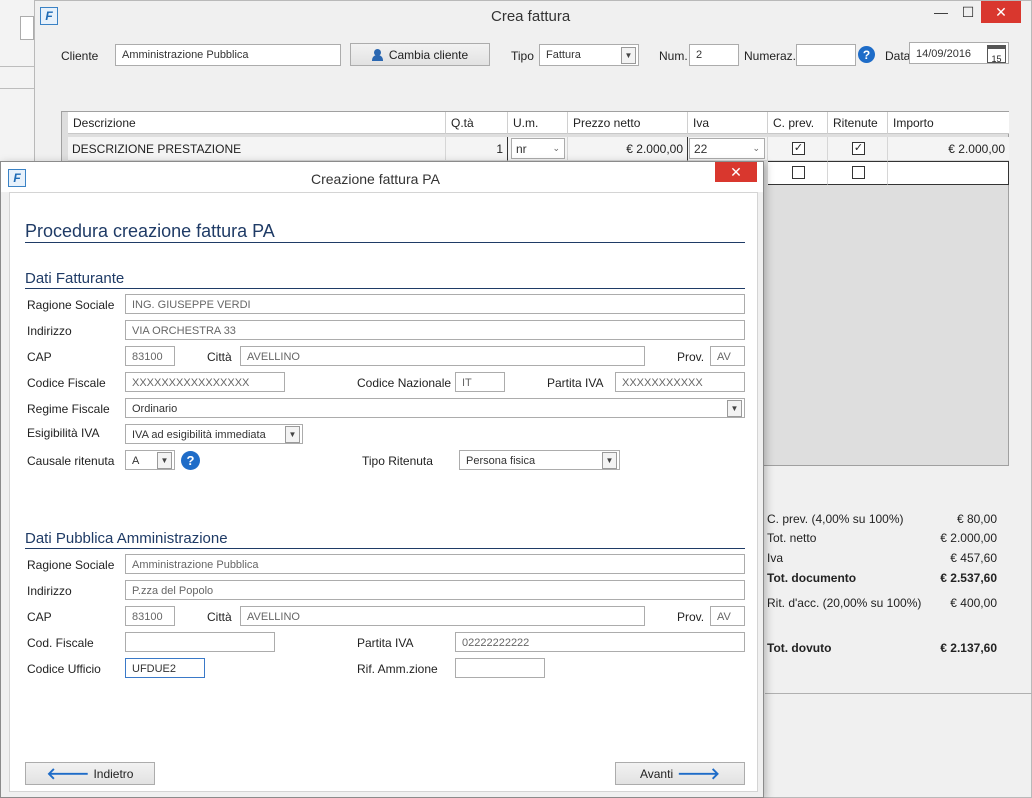 This screenshot has height=798, width=1032. I want to click on cambia-cliente-button: Cambia cliente, so click(420, 54).